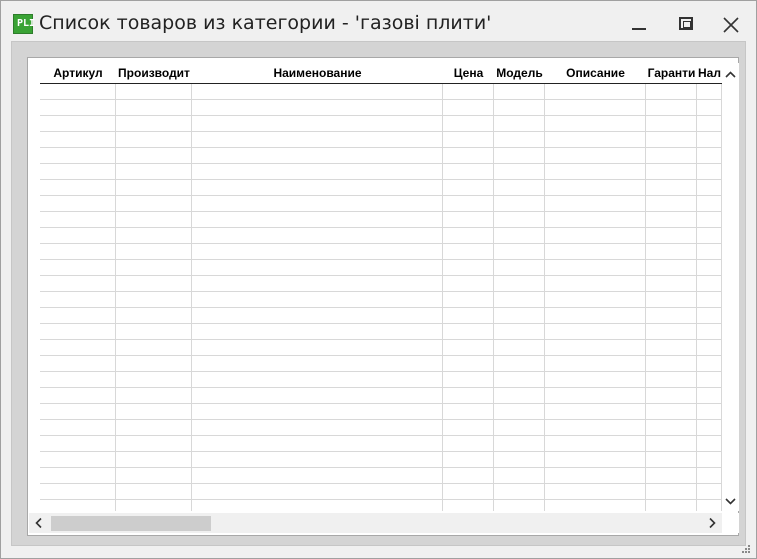  What do you see at coordinates (519, 73) in the screenshot?
I see `column-header-model: Модель` at bounding box center [519, 73].